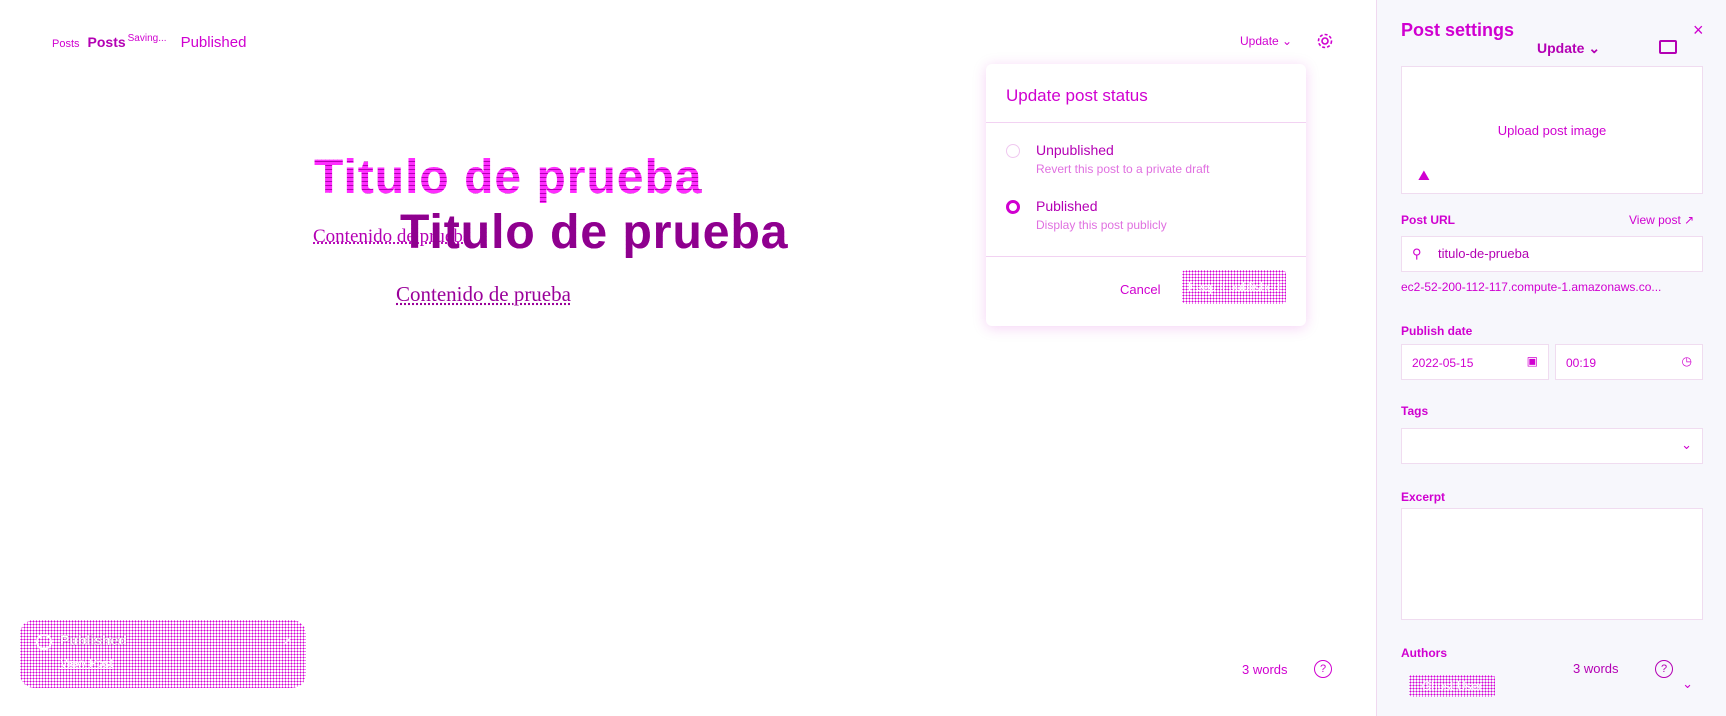 Image resolution: width=1726 pixels, height=716 pixels. I want to click on tags-label: Tags, so click(1415, 411).